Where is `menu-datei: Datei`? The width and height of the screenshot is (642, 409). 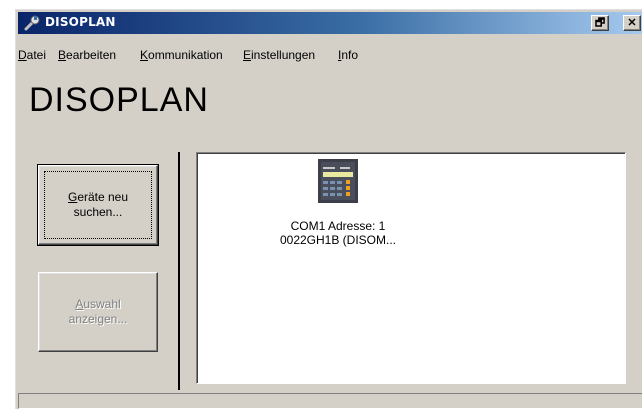 menu-datei: Datei is located at coordinates (32, 55).